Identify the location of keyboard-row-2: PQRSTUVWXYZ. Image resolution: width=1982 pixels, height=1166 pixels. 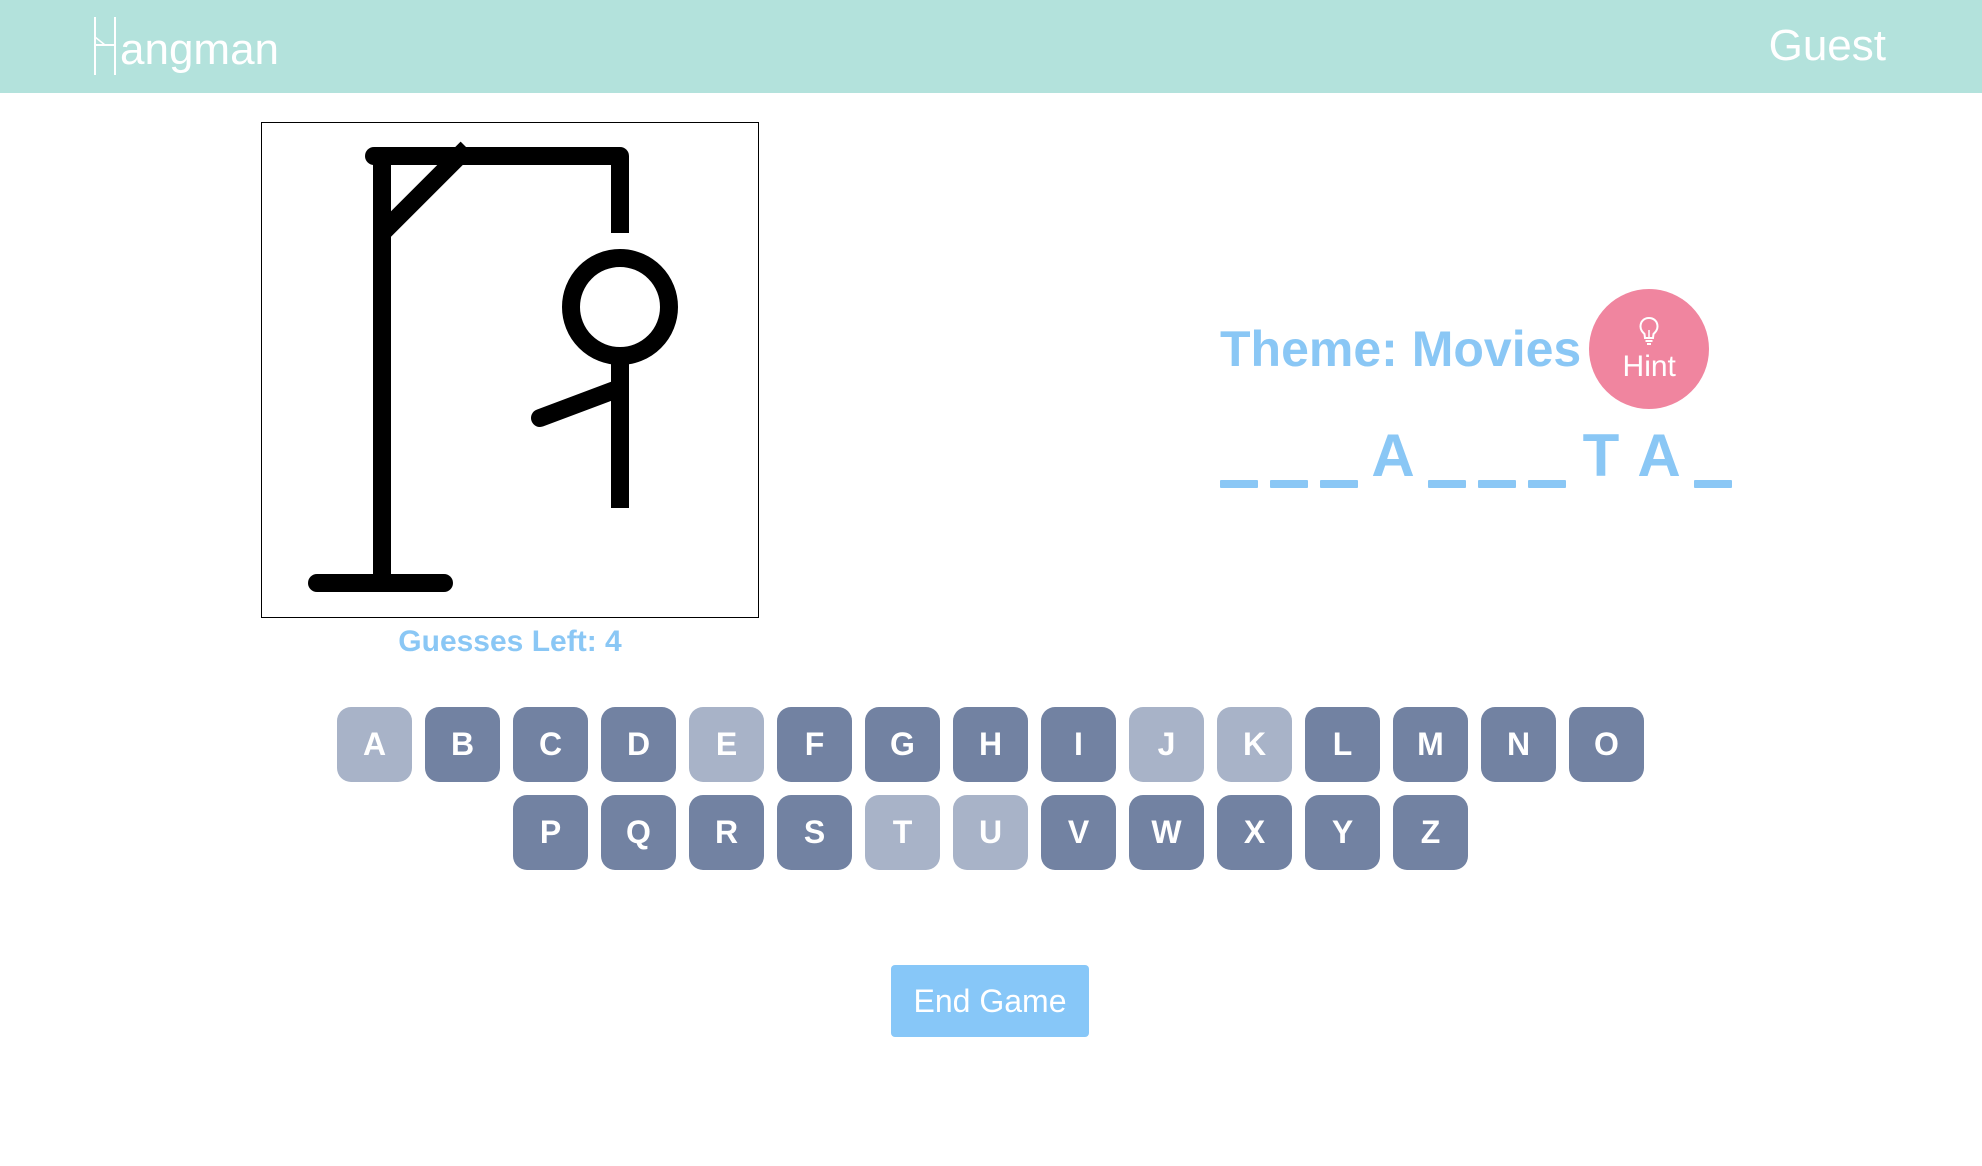
(997, 832).